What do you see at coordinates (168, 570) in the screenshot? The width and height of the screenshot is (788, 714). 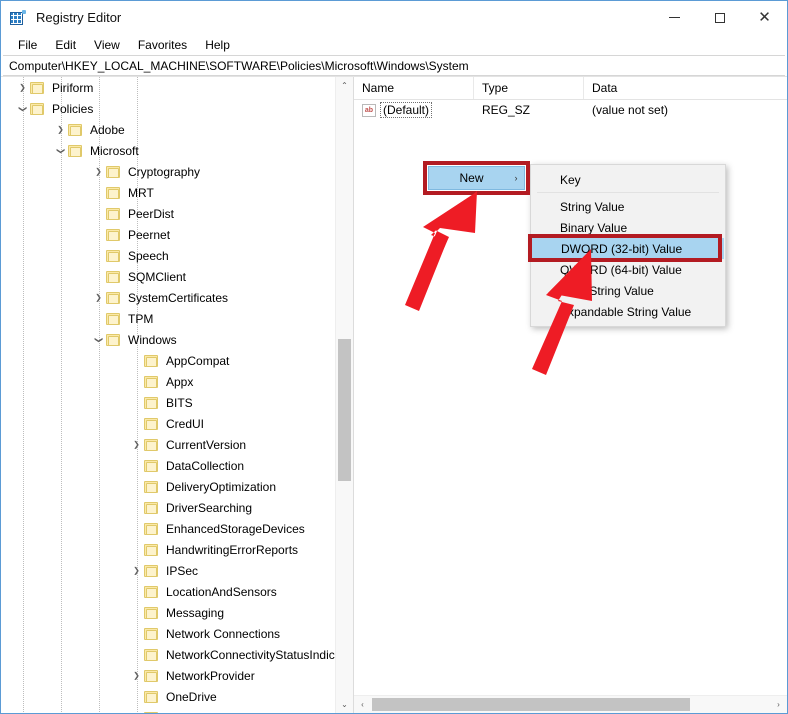 I see `tree-item-ipsec: IPSec` at bounding box center [168, 570].